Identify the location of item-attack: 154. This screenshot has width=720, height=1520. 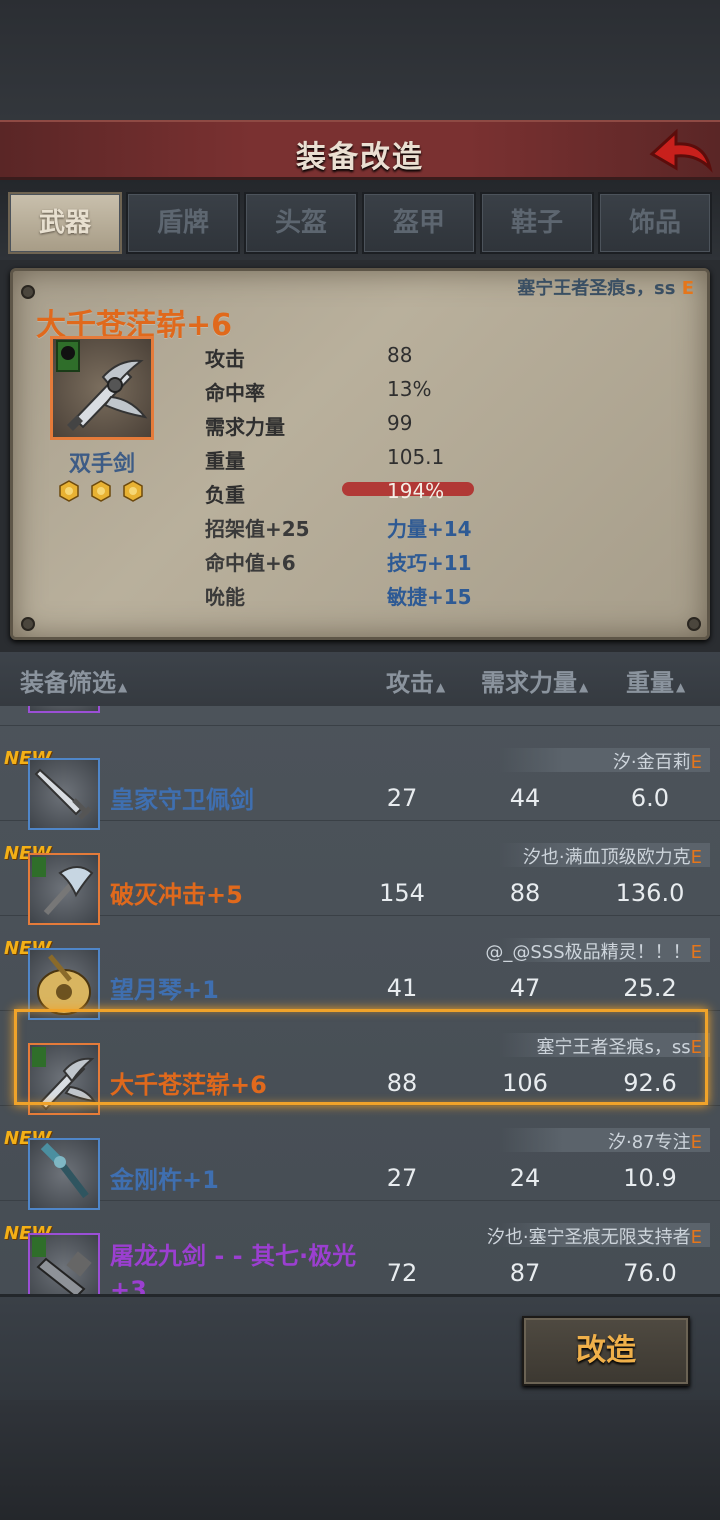
(402, 893).